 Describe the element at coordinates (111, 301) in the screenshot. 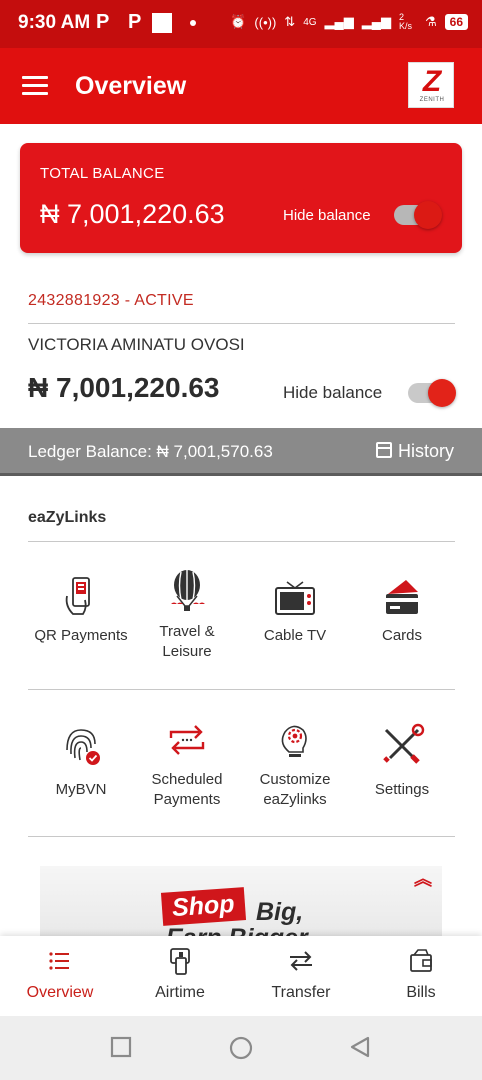

I see `account-number-status: 2432881923 - ACTIVE` at that location.